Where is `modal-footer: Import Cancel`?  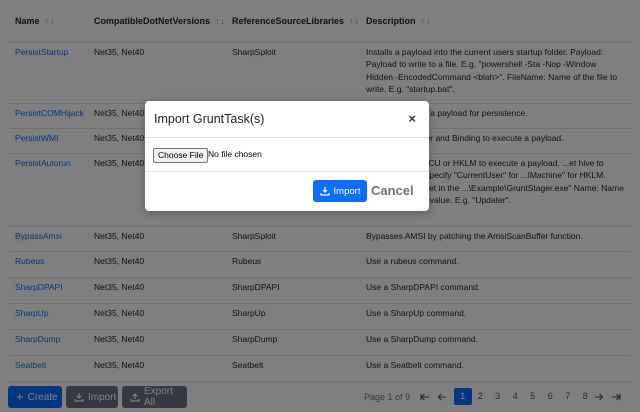 modal-footer: Import Cancel is located at coordinates (287, 191).